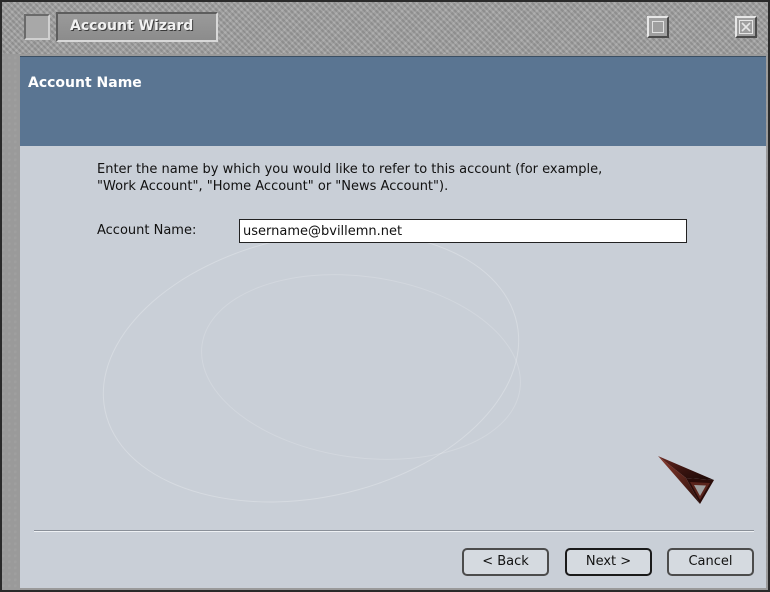 The height and width of the screenshot is (592, 770). Describe the element at coordinates (394, 531) in the screenshot. I see `button-divider` at that location.